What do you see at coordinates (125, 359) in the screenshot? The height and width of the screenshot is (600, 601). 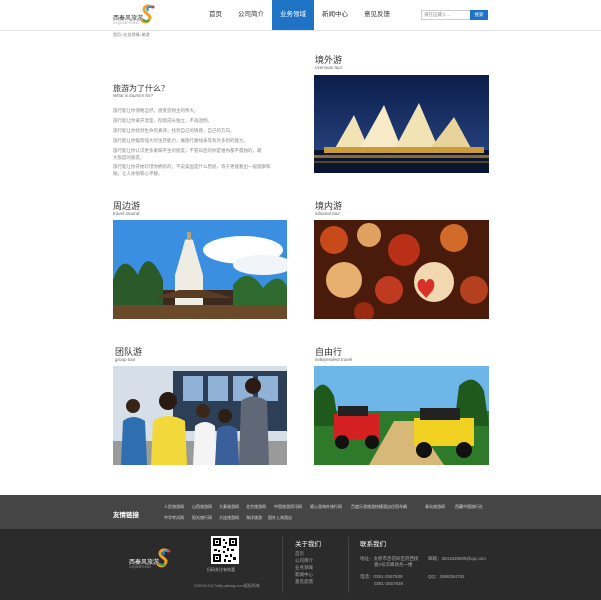 I see `section-subtitle-group: group tour` at bounding box center [125, 359].